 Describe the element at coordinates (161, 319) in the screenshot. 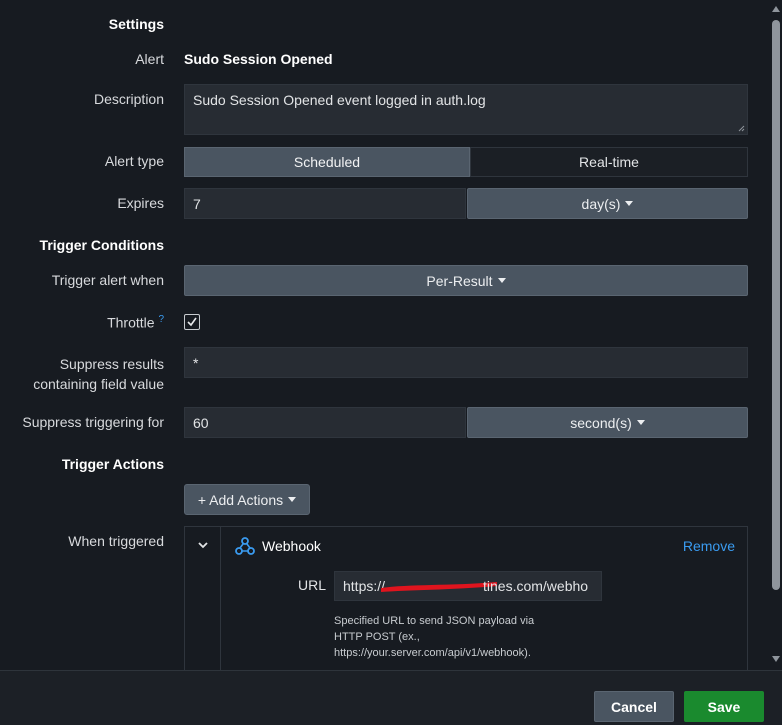

I see `help-icon: ?` at that location.